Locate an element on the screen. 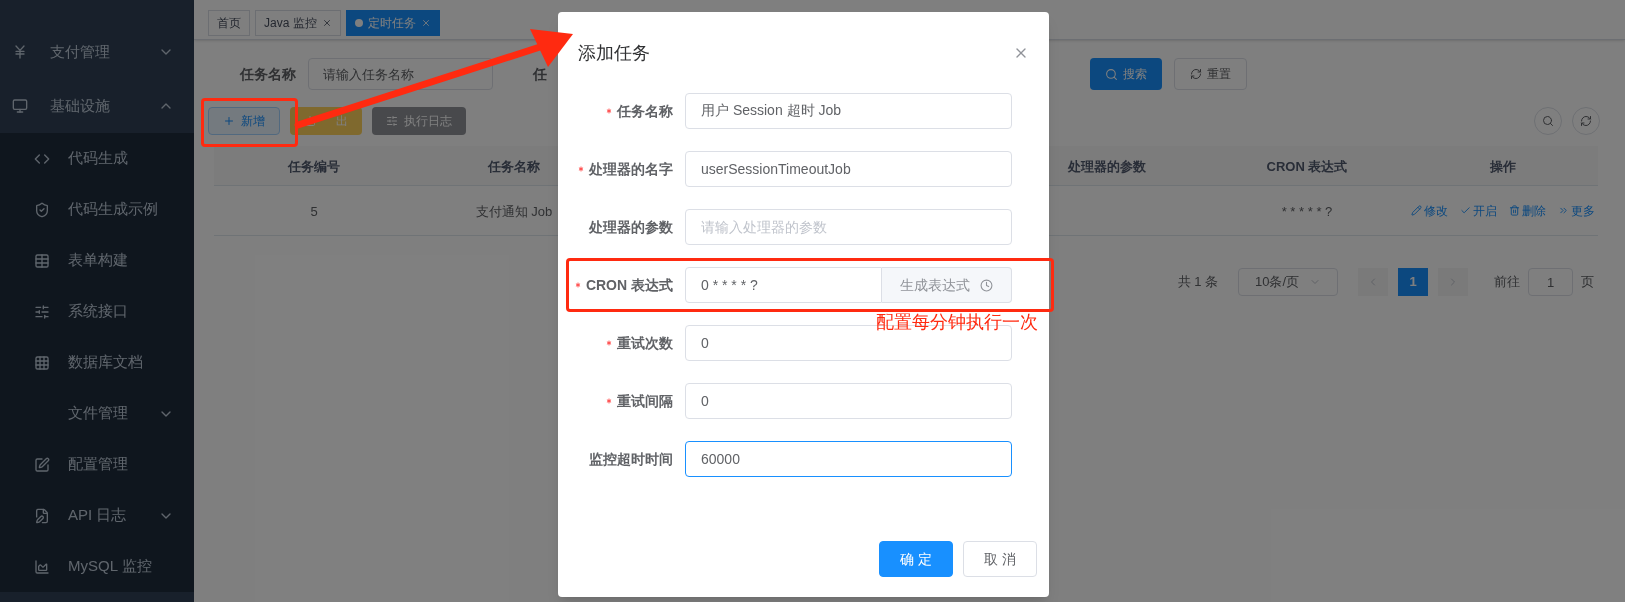 The width and height of the screenshot is (1625, 602). menu-item: 支付管理 is located at coordinates (97, 52).